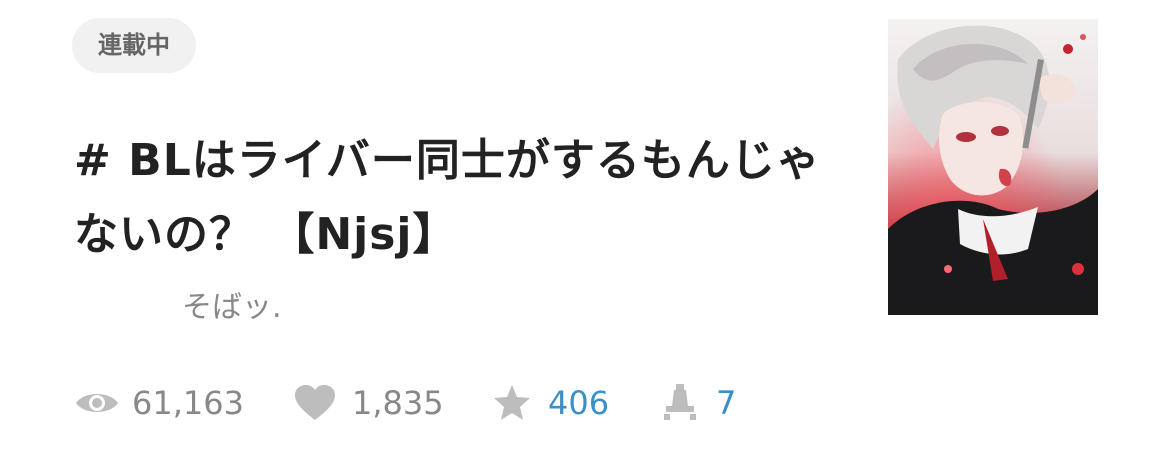 The image size is (1170, 458). I want to click on heart-icon, so click(315, 405).